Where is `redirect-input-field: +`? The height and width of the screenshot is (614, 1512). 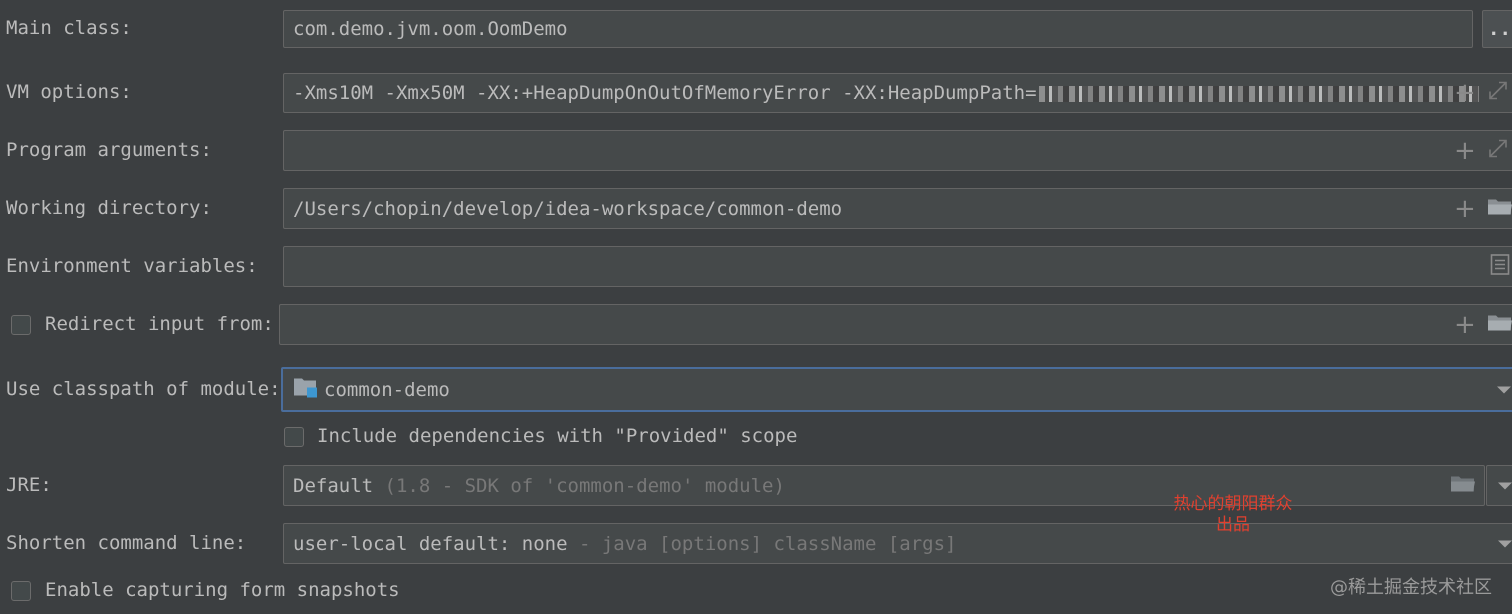
redirect-input-field: + is located at coordinates (895, 324).